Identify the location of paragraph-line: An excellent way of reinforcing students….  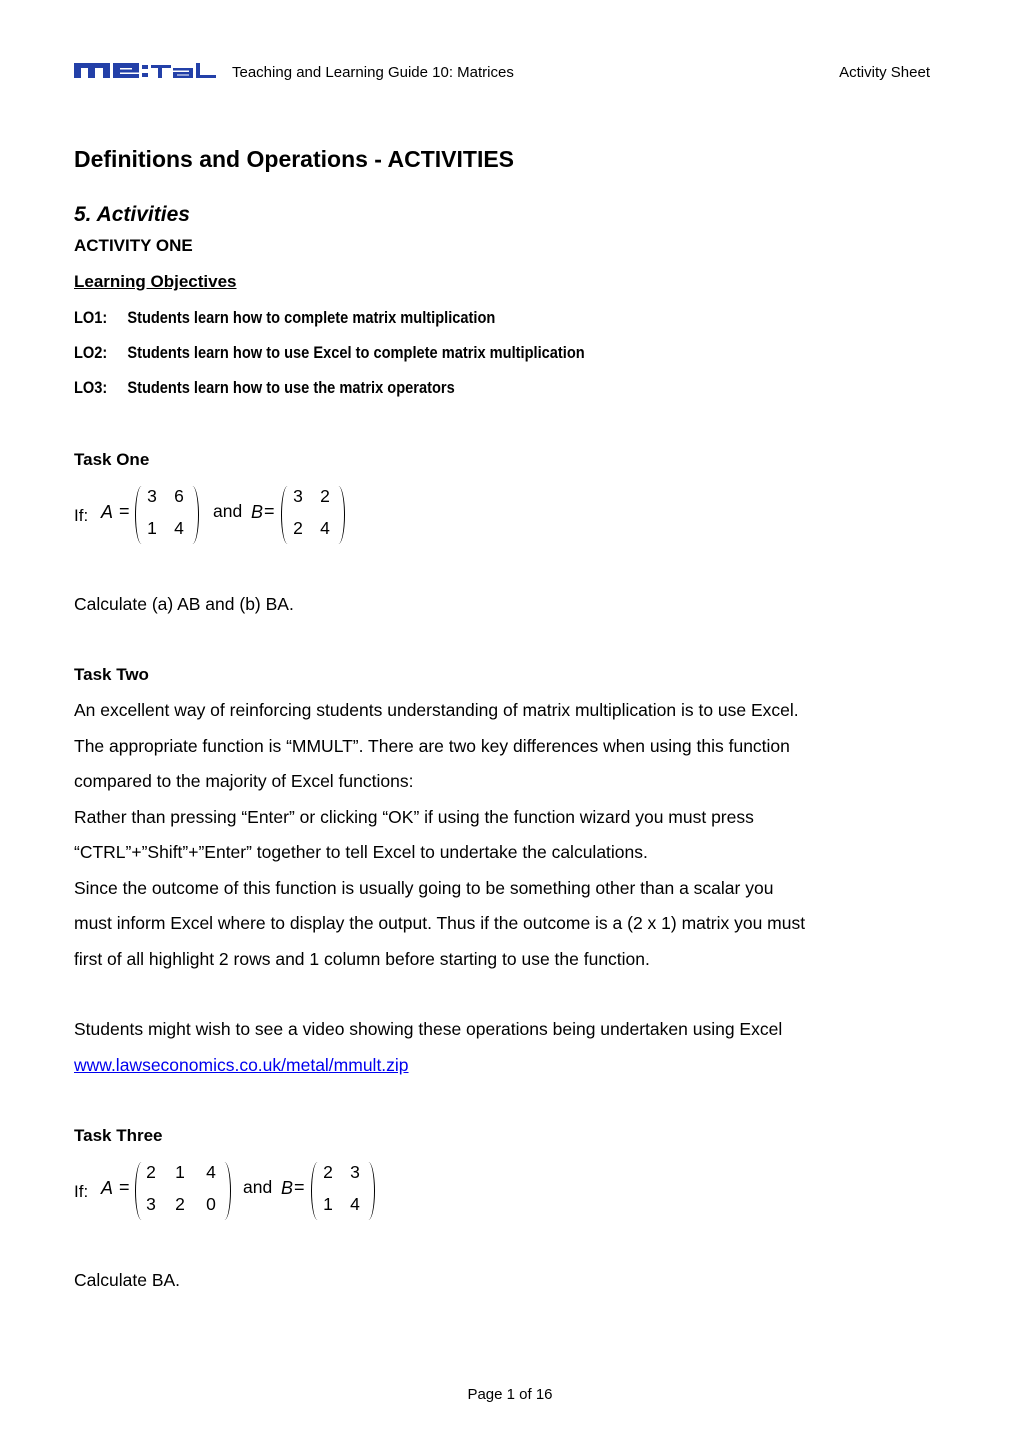
(436, 710).